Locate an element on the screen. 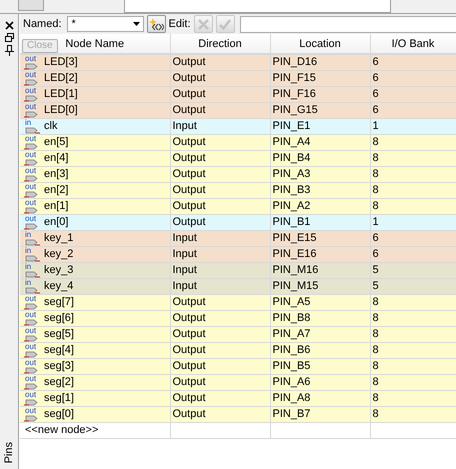 Image resolution: width=456 pixels, height=469 pixels. named-combo: * is located at coordinates (105, 24).